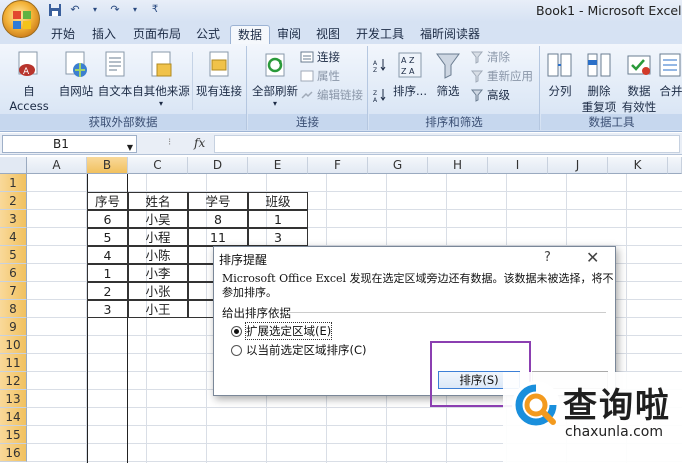  I want to click on table-cell: 6, so click(107, 219).